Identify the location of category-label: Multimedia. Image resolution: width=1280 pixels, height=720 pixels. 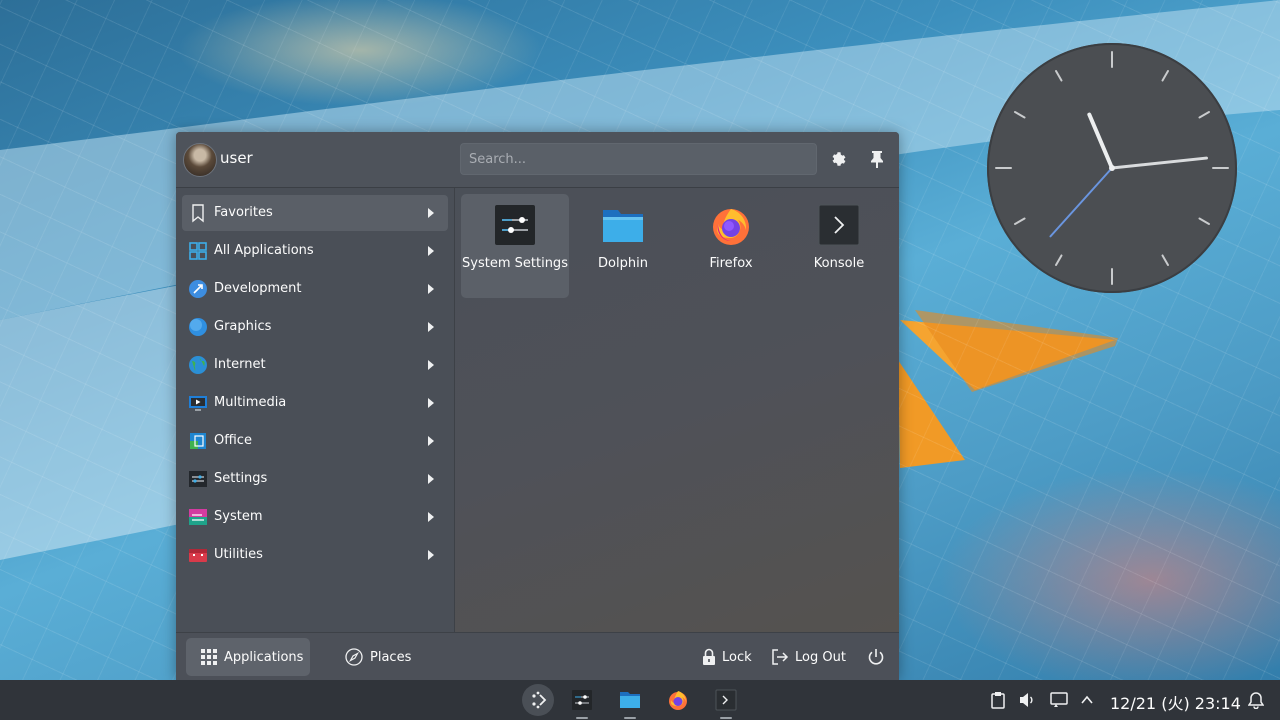
(250, 402).